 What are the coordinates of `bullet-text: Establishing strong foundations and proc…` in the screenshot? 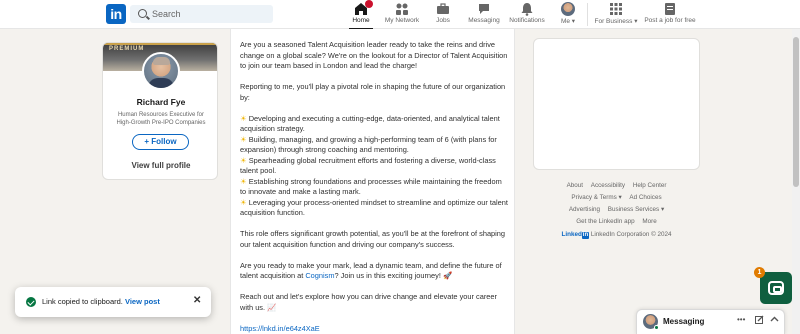 It's located at (371, 186).